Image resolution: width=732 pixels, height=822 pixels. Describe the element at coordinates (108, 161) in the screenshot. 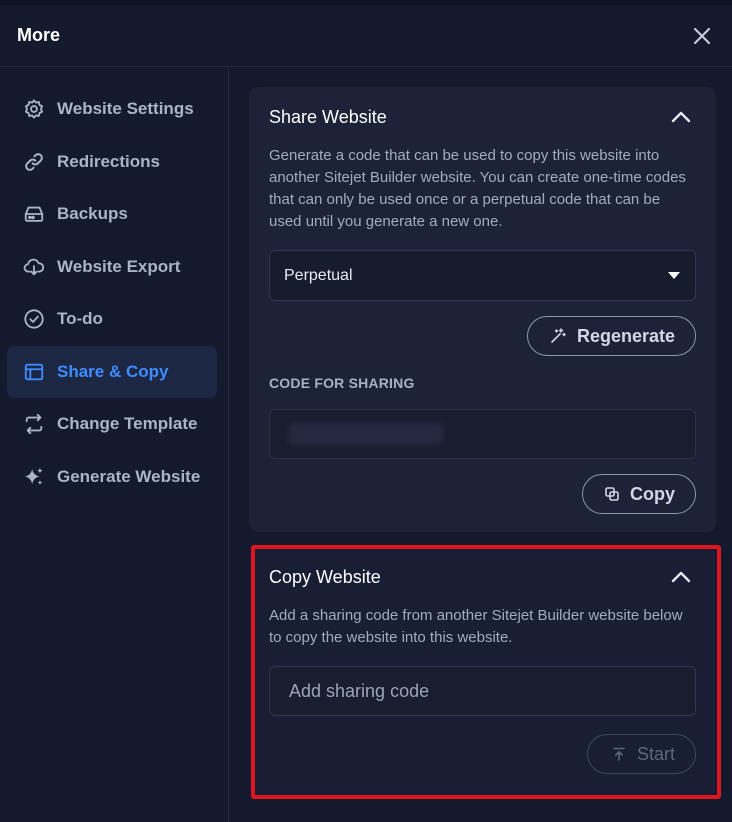

I see `sidebar-item-label: Redirections` at that location.